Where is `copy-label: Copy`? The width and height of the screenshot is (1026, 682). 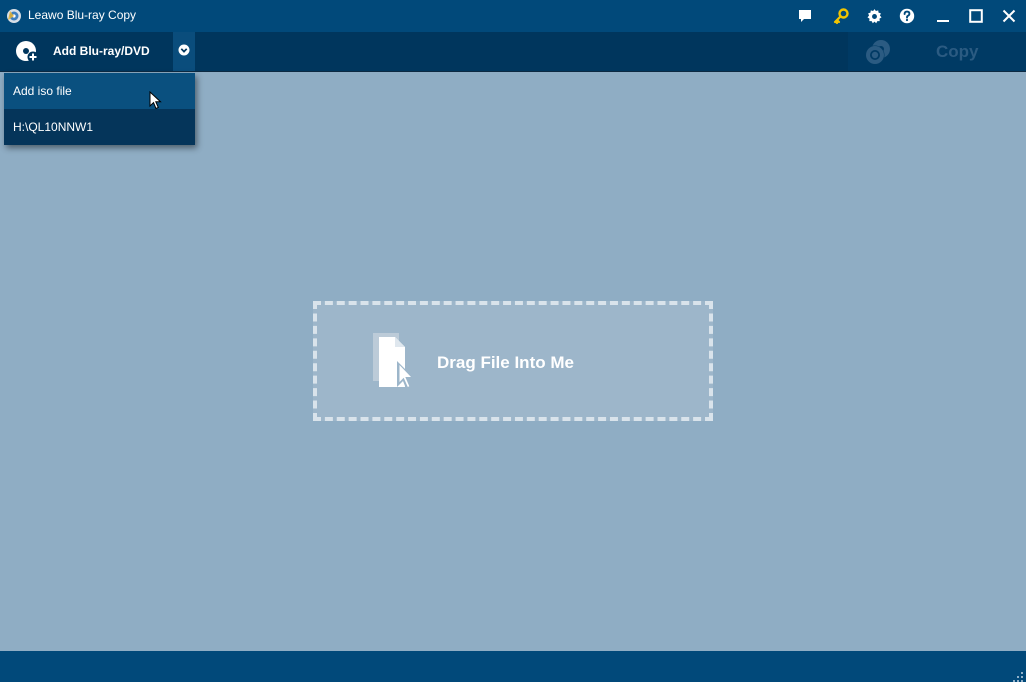 copy-label: Copy is located at coordinates (957, 51).